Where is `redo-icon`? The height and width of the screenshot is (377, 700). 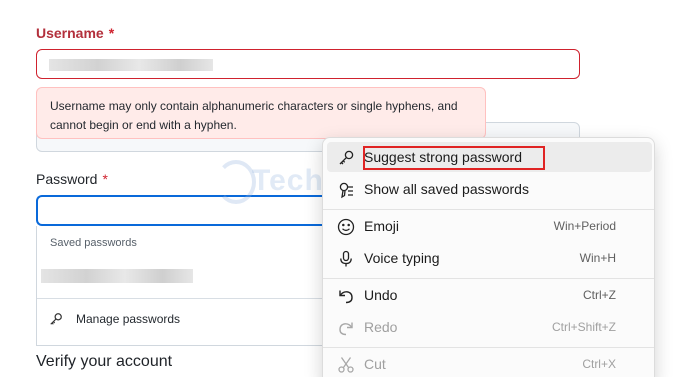
redo-icon is located at coordinates (346, 329).